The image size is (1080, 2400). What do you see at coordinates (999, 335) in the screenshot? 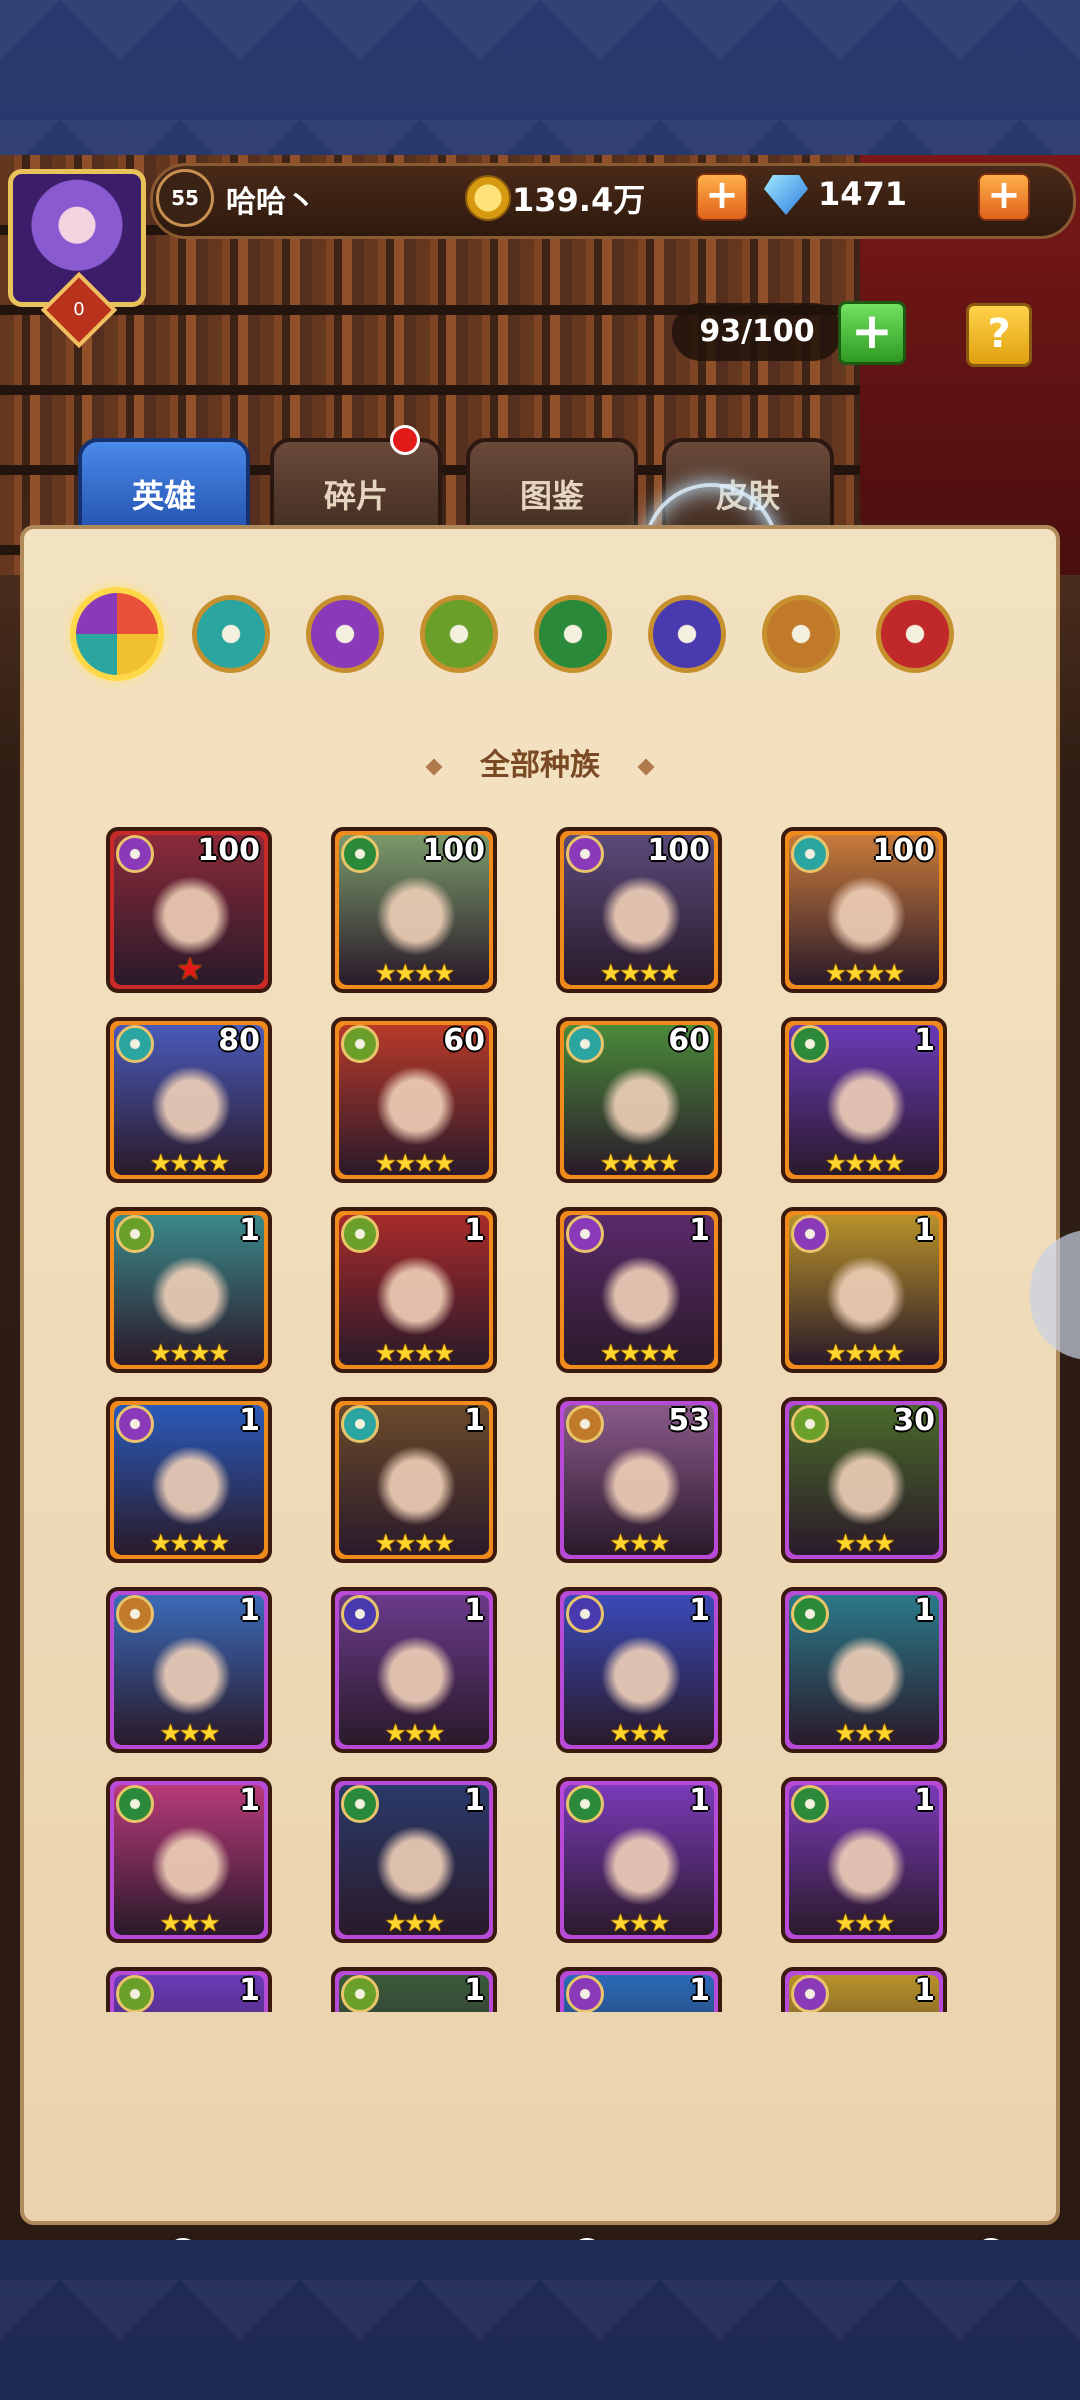
I see `help-button: ?` at bounding box center [999, 335].